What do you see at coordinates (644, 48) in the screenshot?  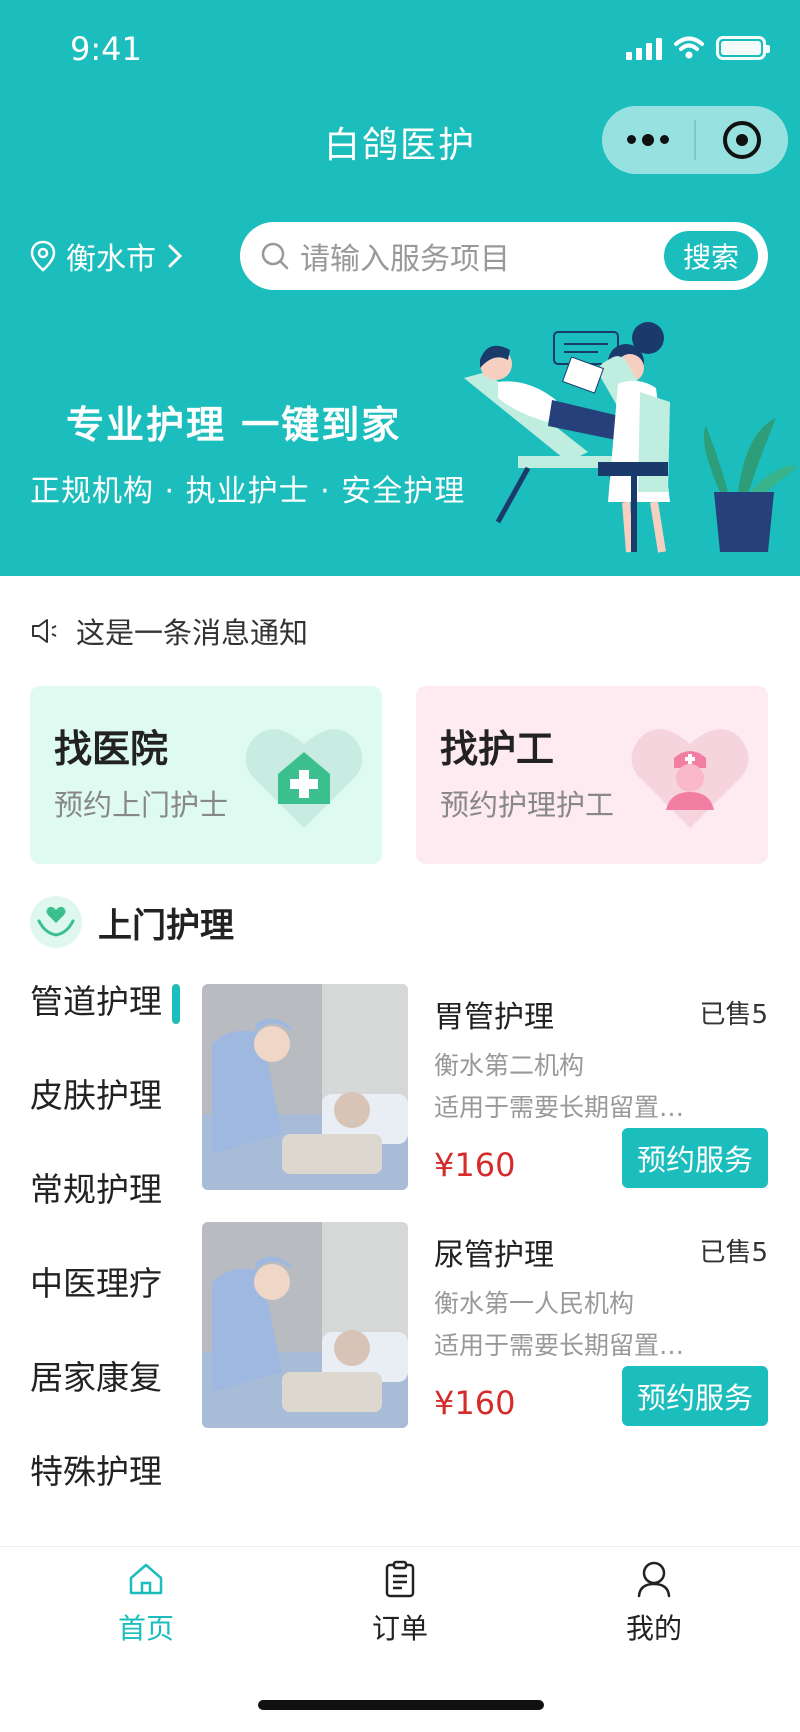 I see `signal-icon` at bounding box center [644, 48].